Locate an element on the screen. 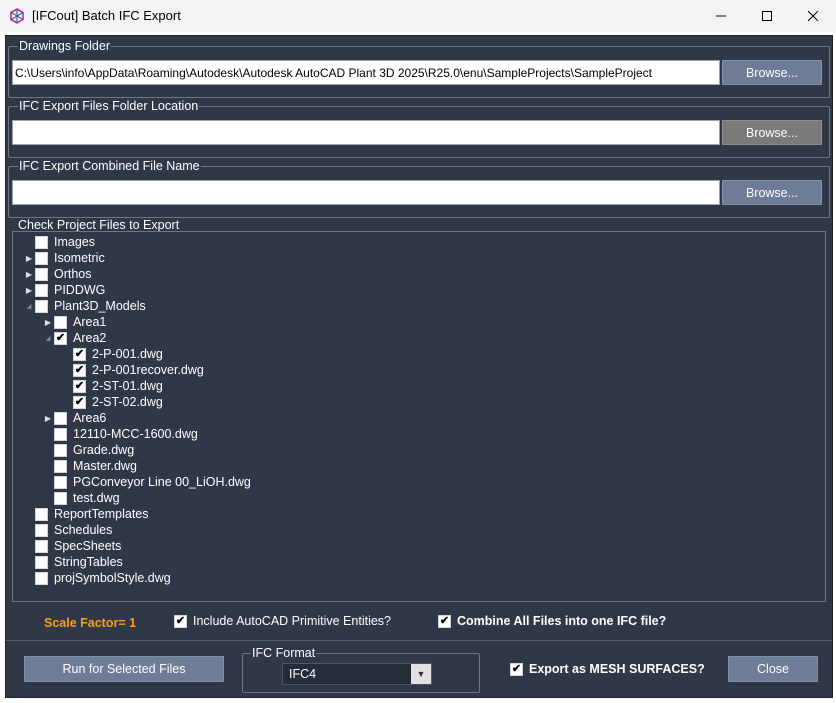 This screenshot has width=836, height=703. tree-item: ◢ ✔ Area2 is located at coordinates (74, 338).